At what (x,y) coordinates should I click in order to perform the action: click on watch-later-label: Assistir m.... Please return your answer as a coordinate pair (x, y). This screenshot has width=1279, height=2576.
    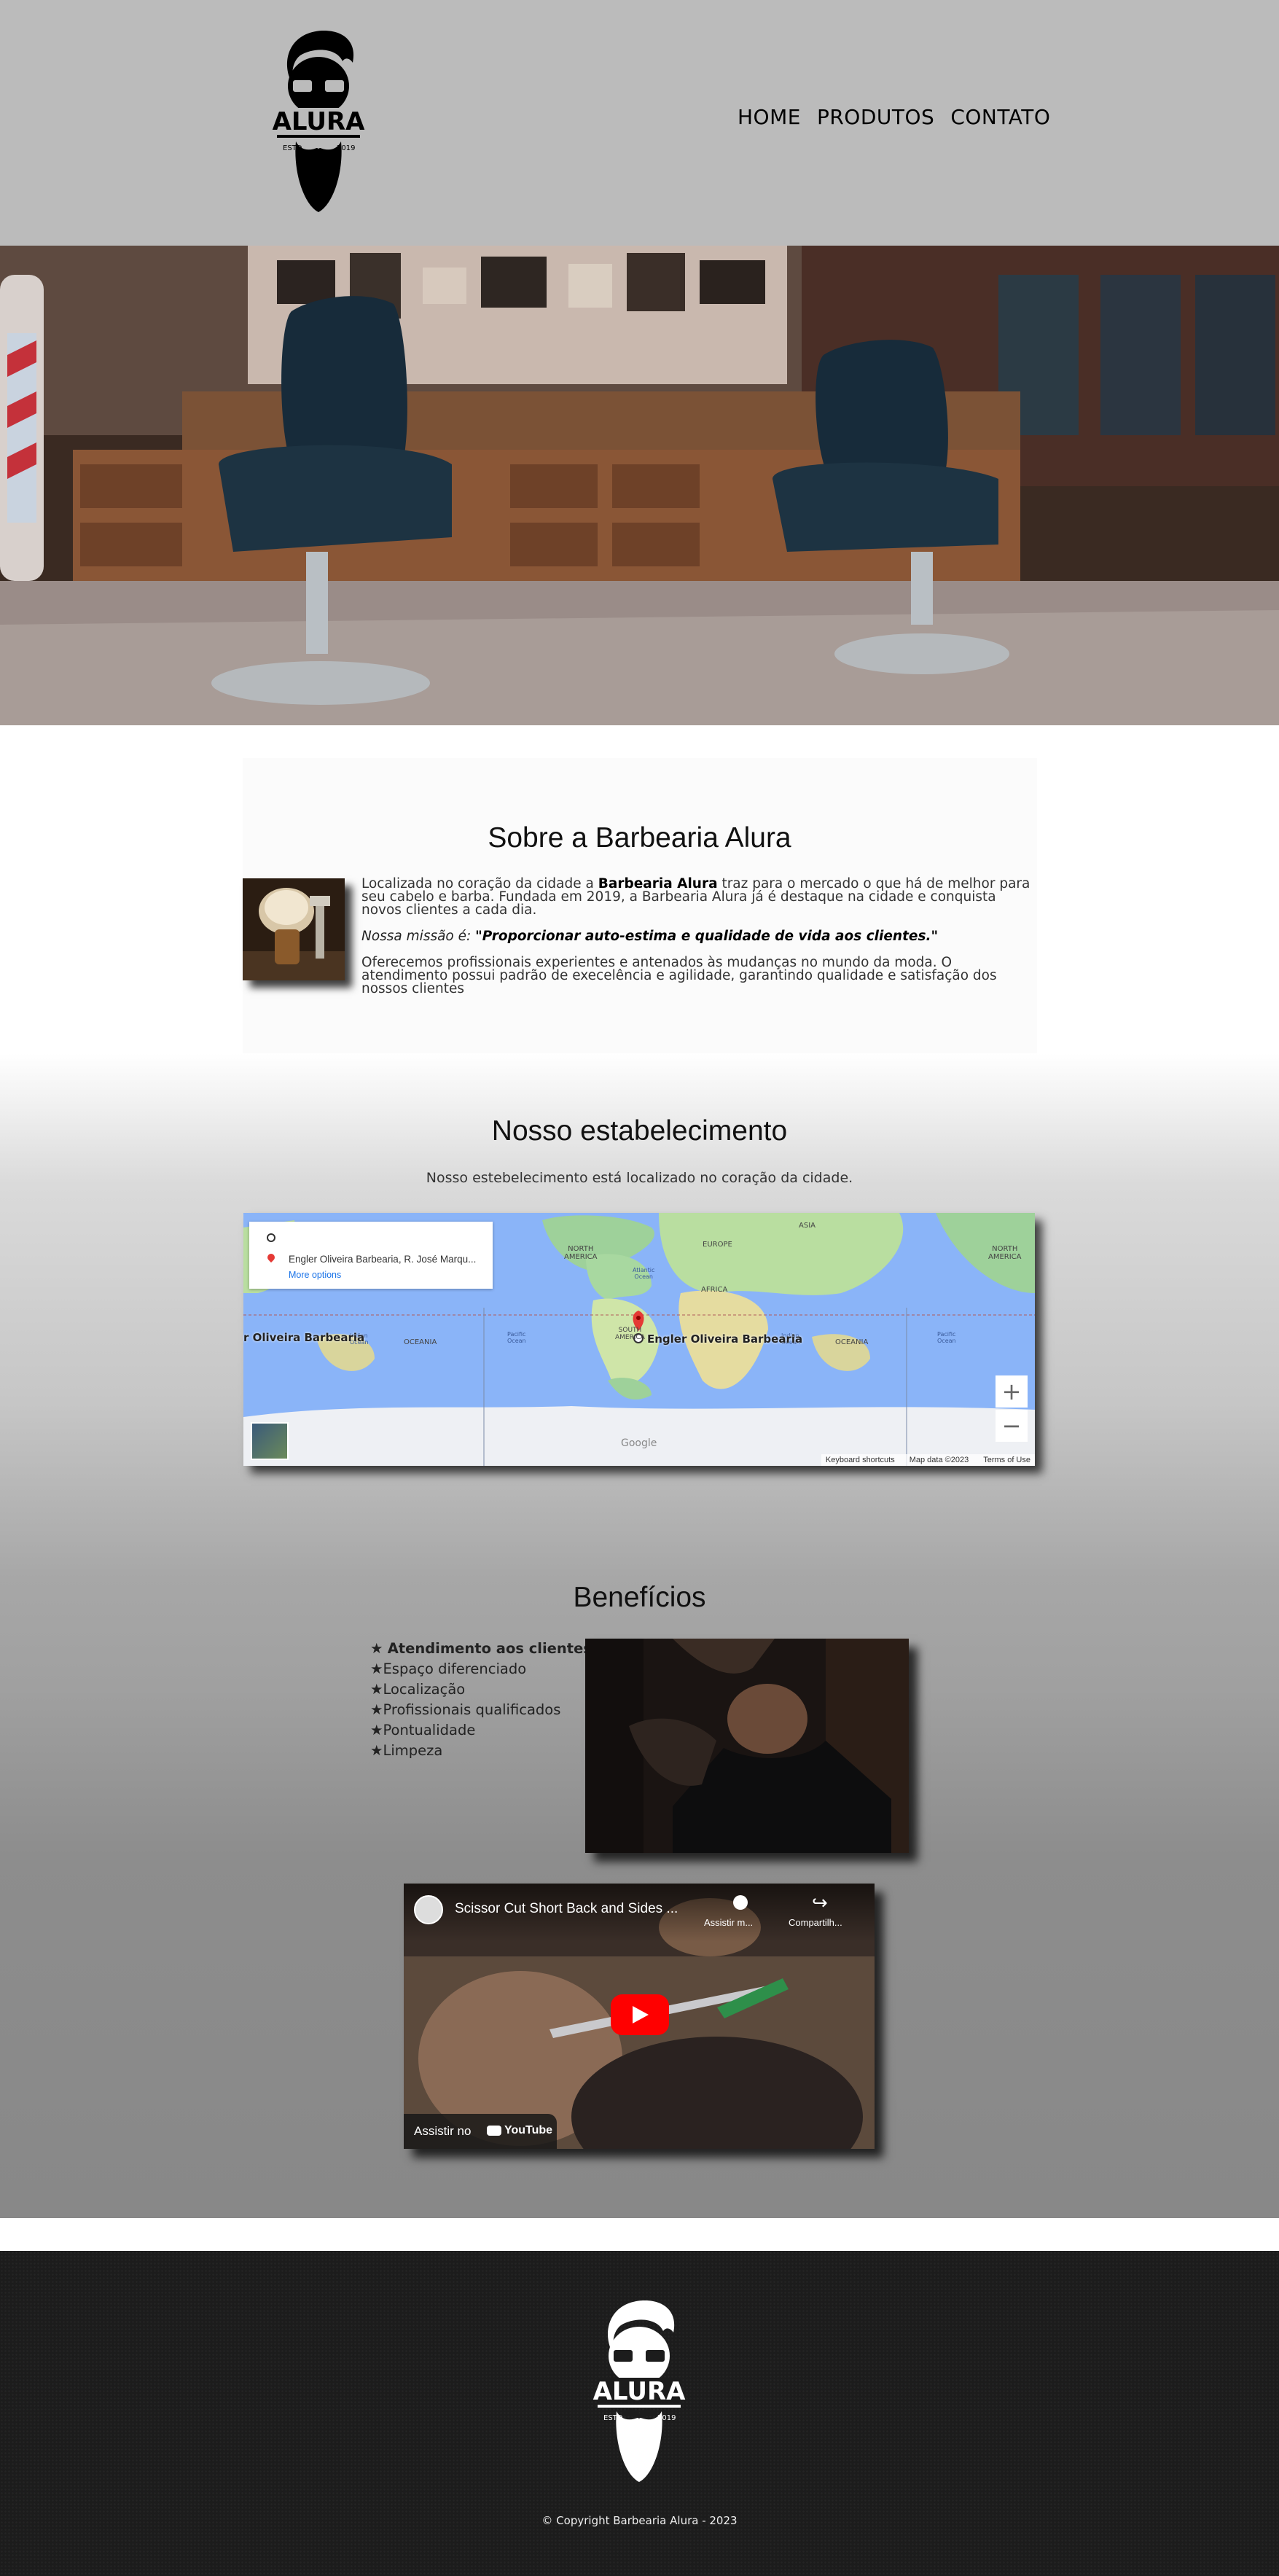
    Looking at the image, I should click on (728, 1923).